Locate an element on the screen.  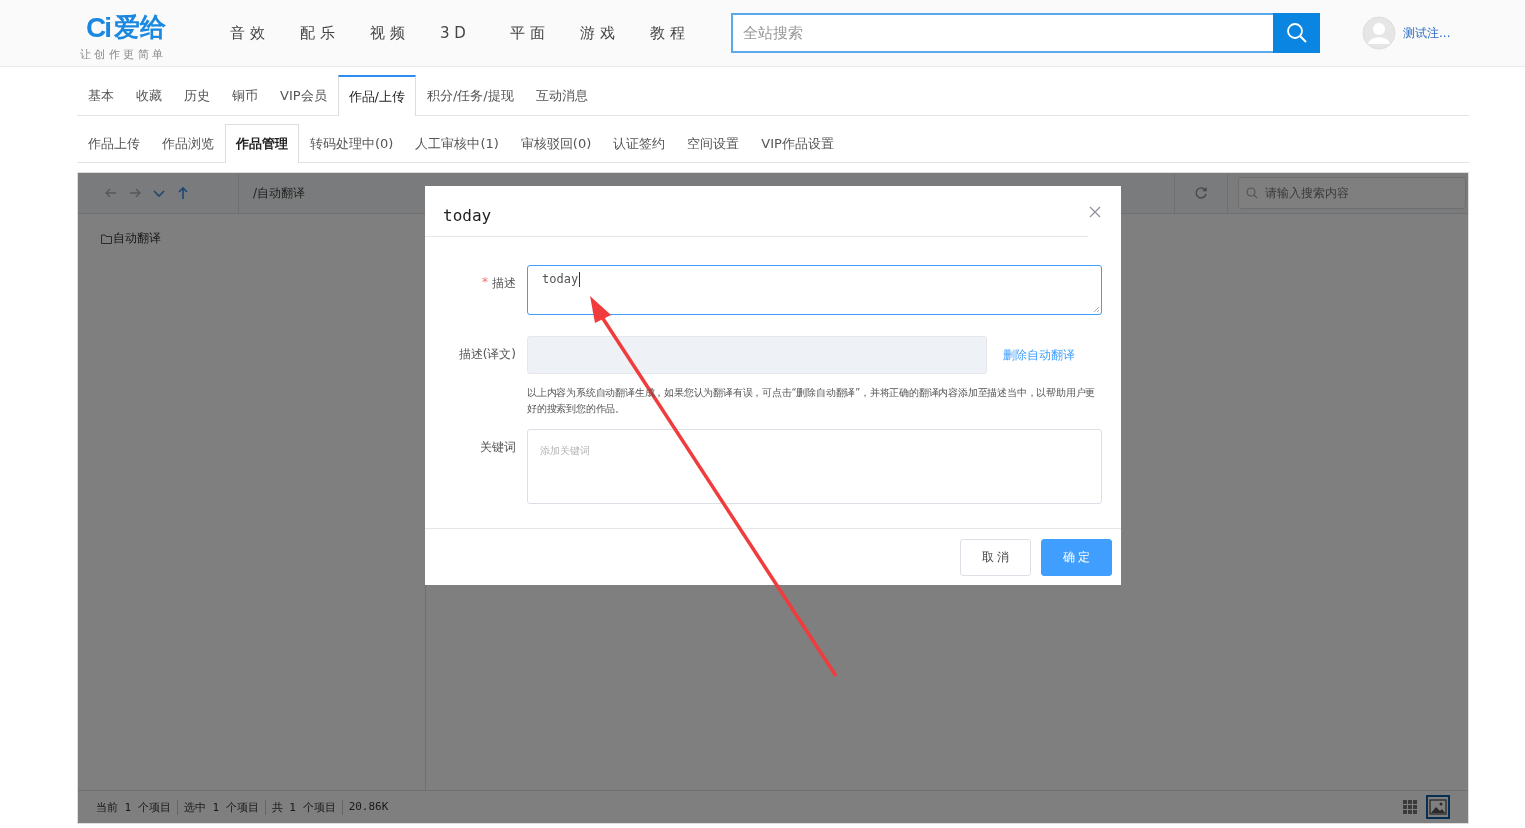
nav-link: 3 D is located at coordinates (458, 33).